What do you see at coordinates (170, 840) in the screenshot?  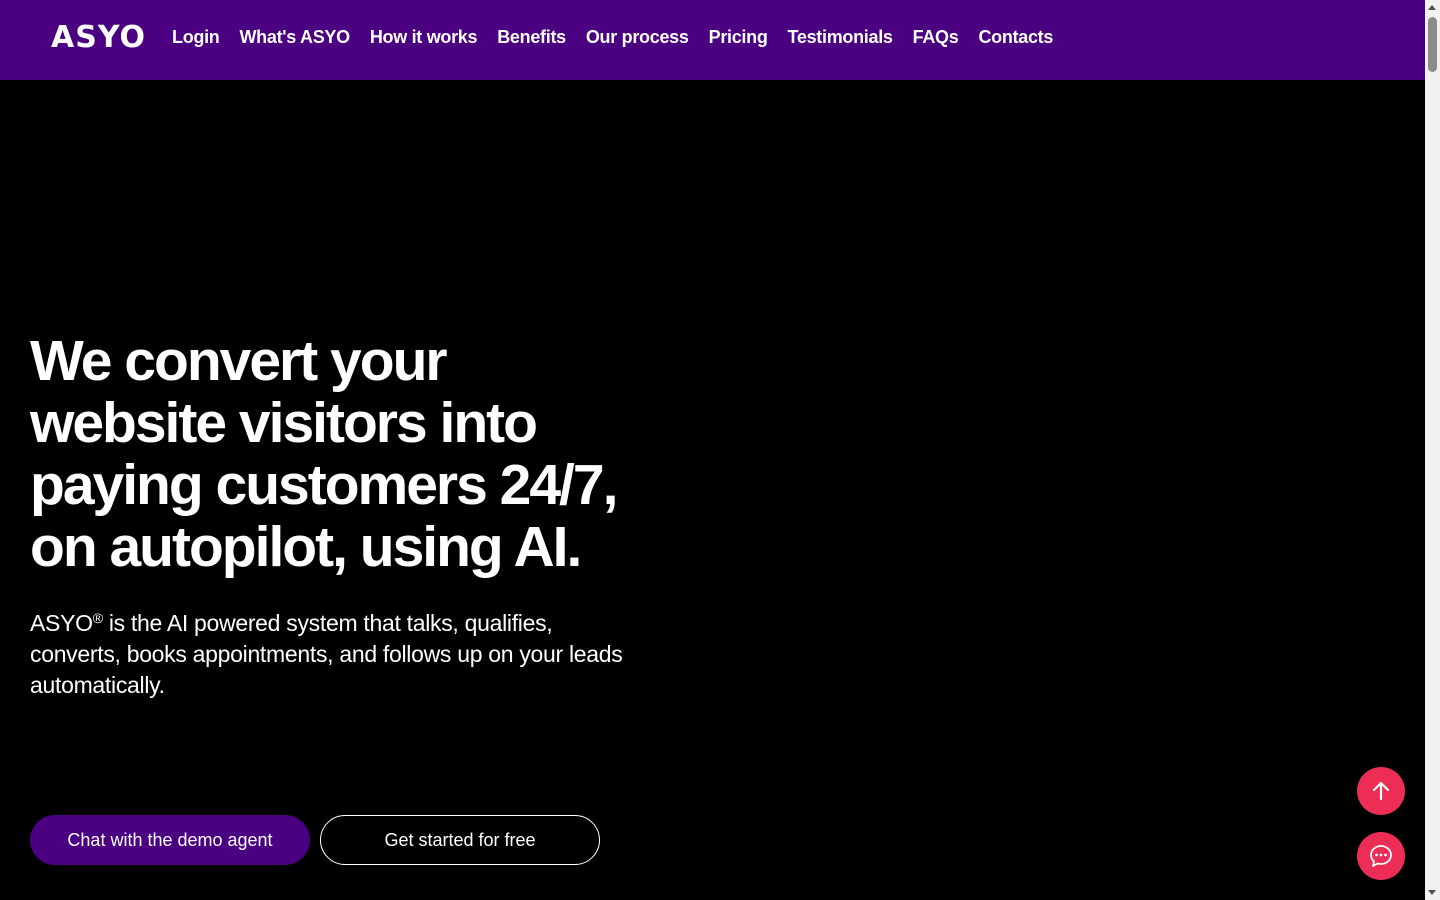 I see `chat-demo-button: Chat with the demo agent` at bounding box center [170, 840].